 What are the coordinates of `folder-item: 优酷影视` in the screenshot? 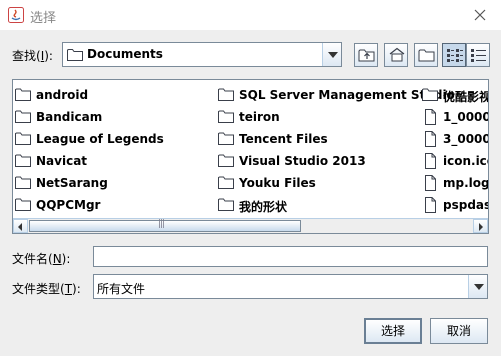 It's located at (455, 95).